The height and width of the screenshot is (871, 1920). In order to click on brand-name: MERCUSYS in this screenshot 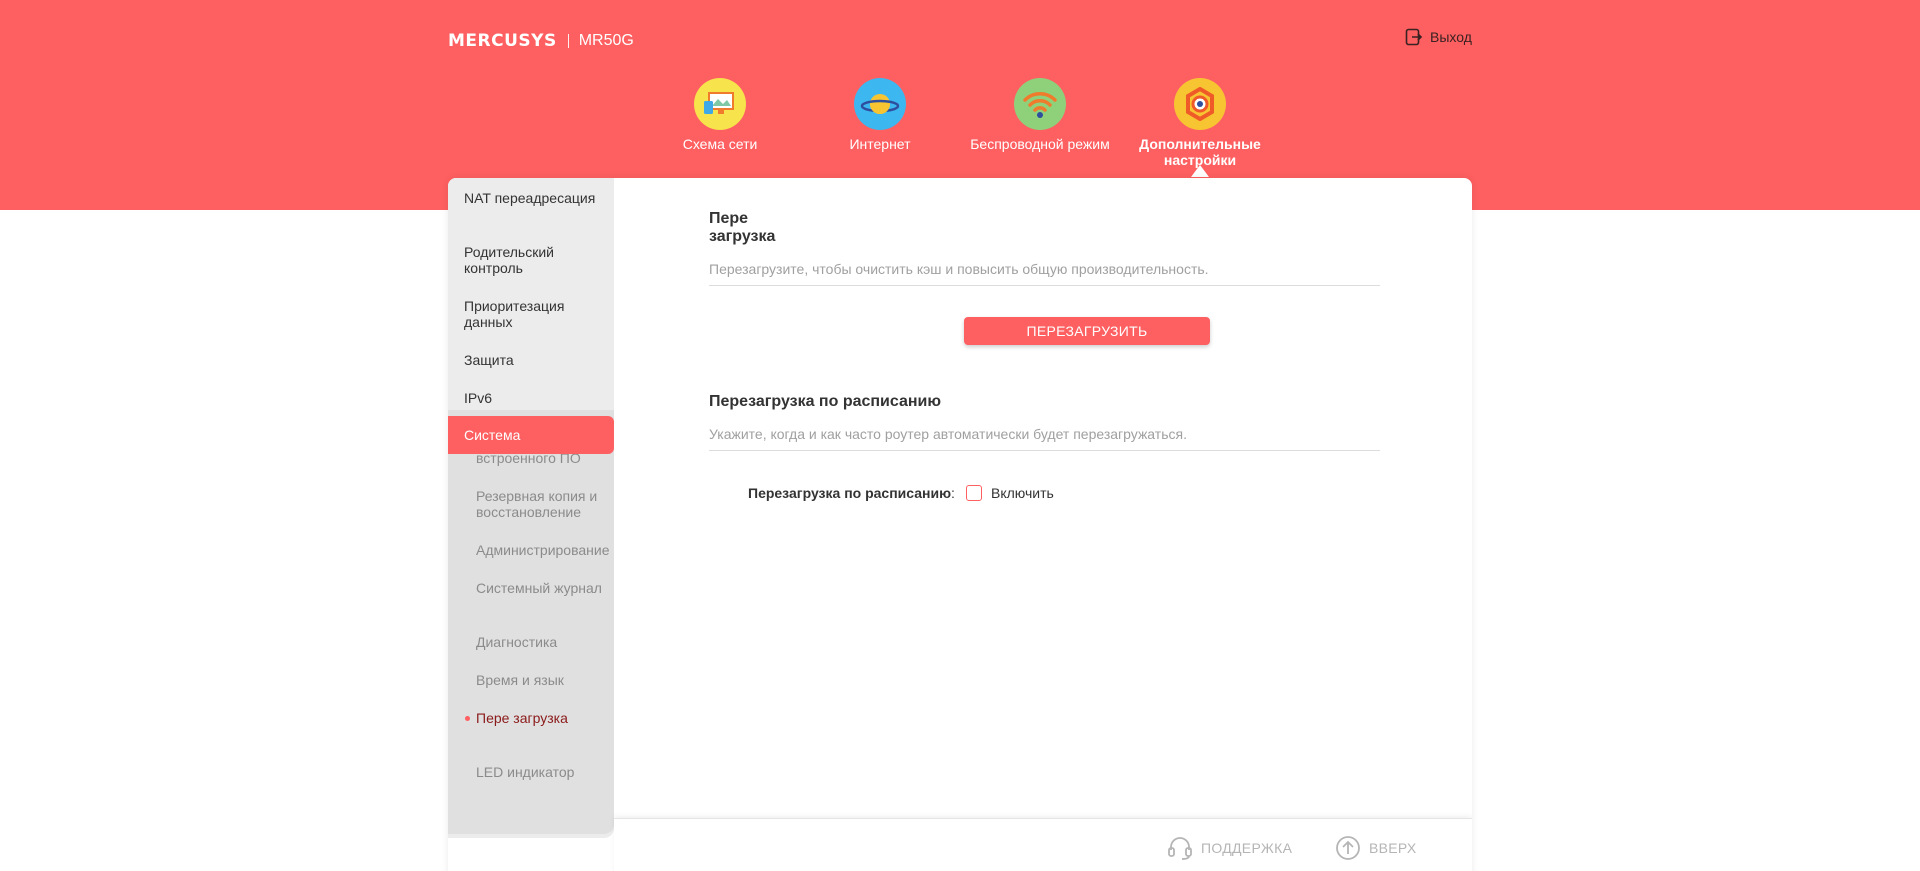, I will do `click(502, 41)`.